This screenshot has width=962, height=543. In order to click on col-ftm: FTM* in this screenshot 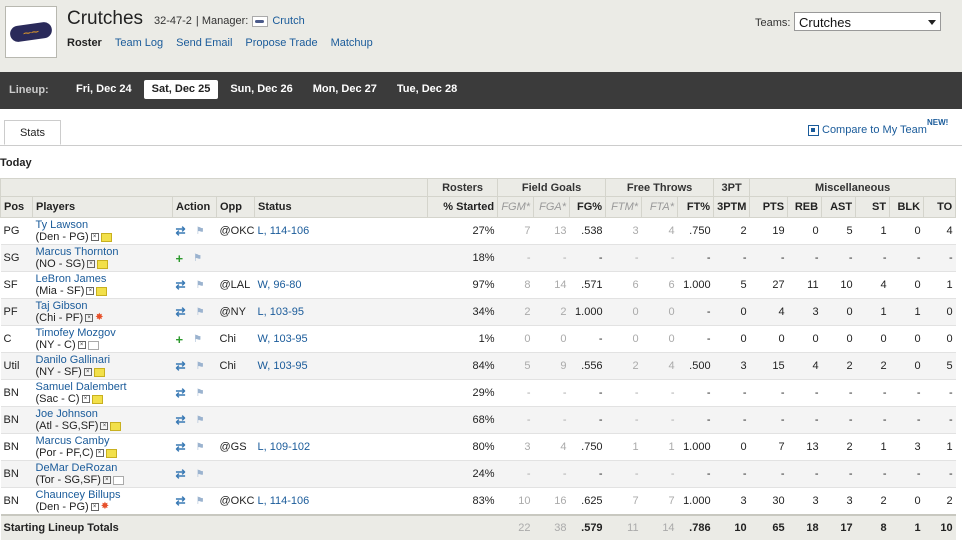, I will do `click(624, 207)`.